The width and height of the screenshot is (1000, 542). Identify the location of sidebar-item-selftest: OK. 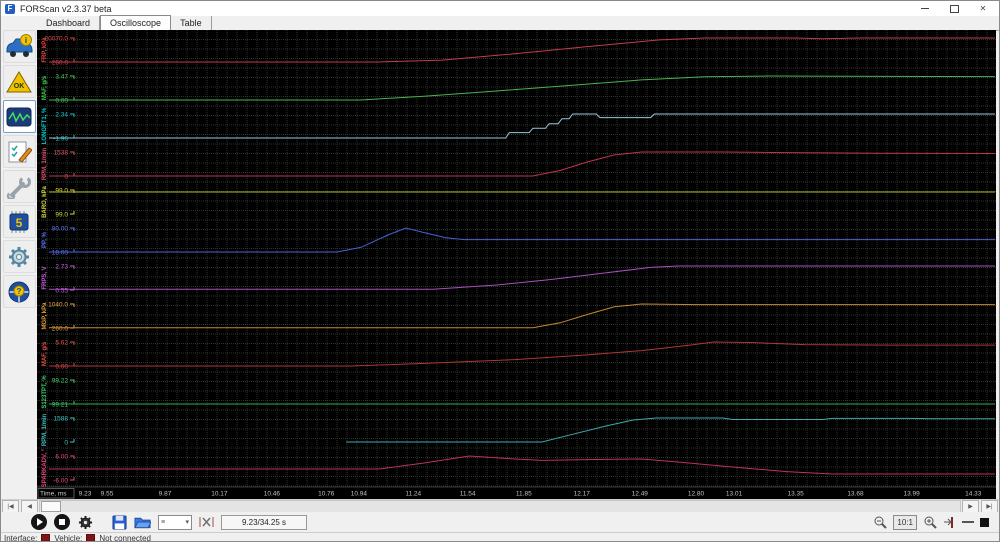
(19, 81).